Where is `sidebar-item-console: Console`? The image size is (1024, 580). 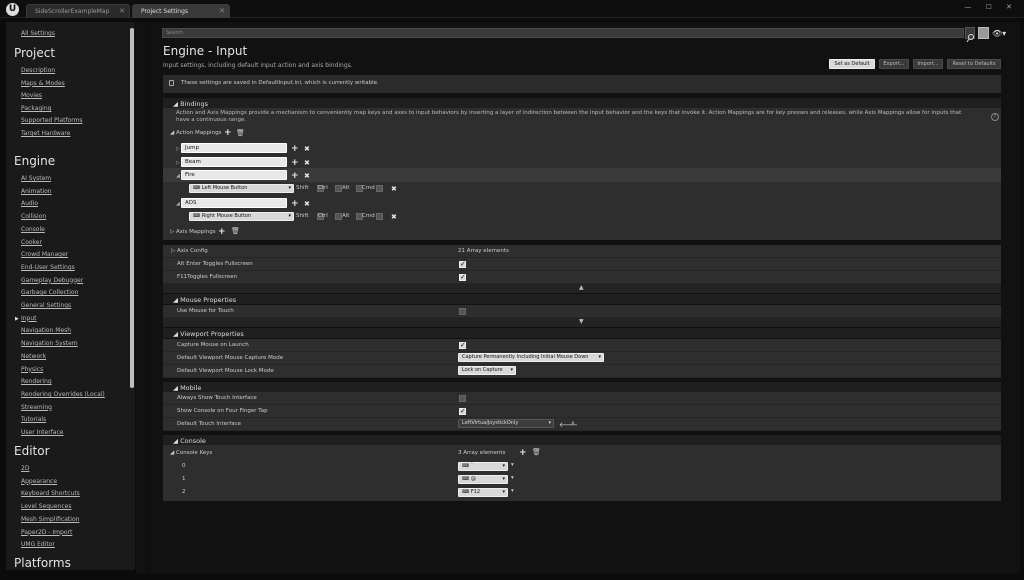 sidebar-item-console: Console is located at coordinates (33, 229).